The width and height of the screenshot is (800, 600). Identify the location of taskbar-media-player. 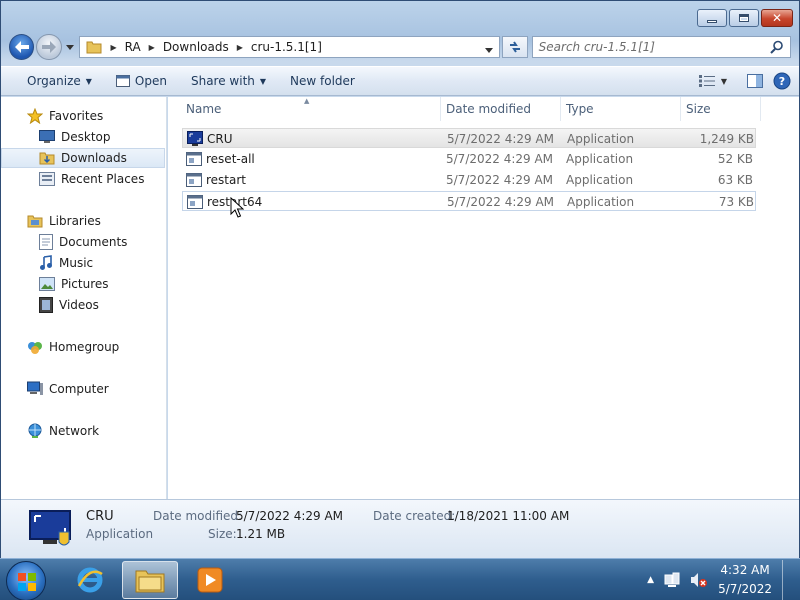
(210, 580).